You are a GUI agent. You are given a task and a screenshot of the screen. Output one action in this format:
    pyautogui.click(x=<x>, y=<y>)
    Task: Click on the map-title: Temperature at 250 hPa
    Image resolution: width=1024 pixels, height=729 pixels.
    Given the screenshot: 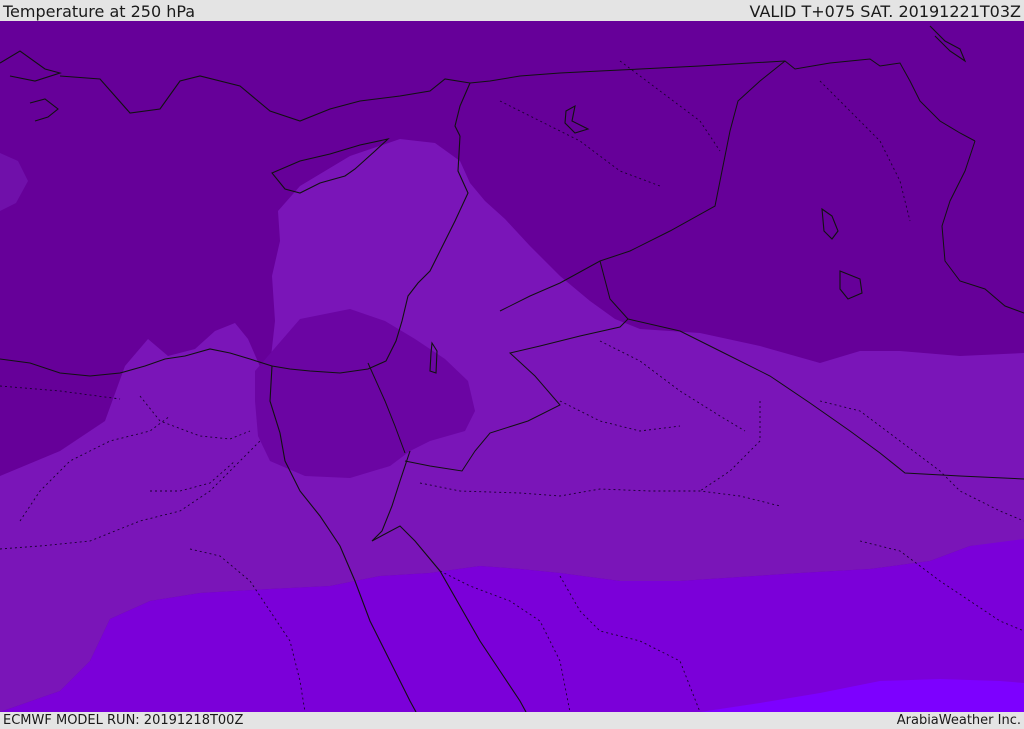 What is the action you would take?
    pyautogui.click(x=99, y=11)
    